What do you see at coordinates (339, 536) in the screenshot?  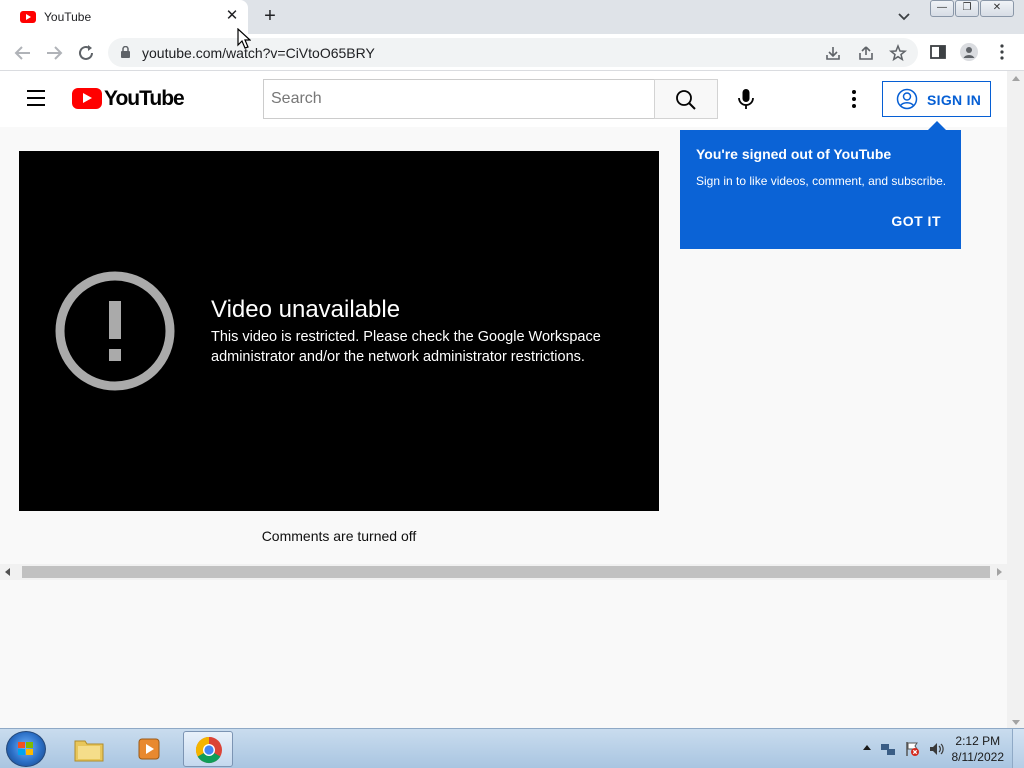 I see `comments-status: Comments are turned off` at bounding box center [339, 536].